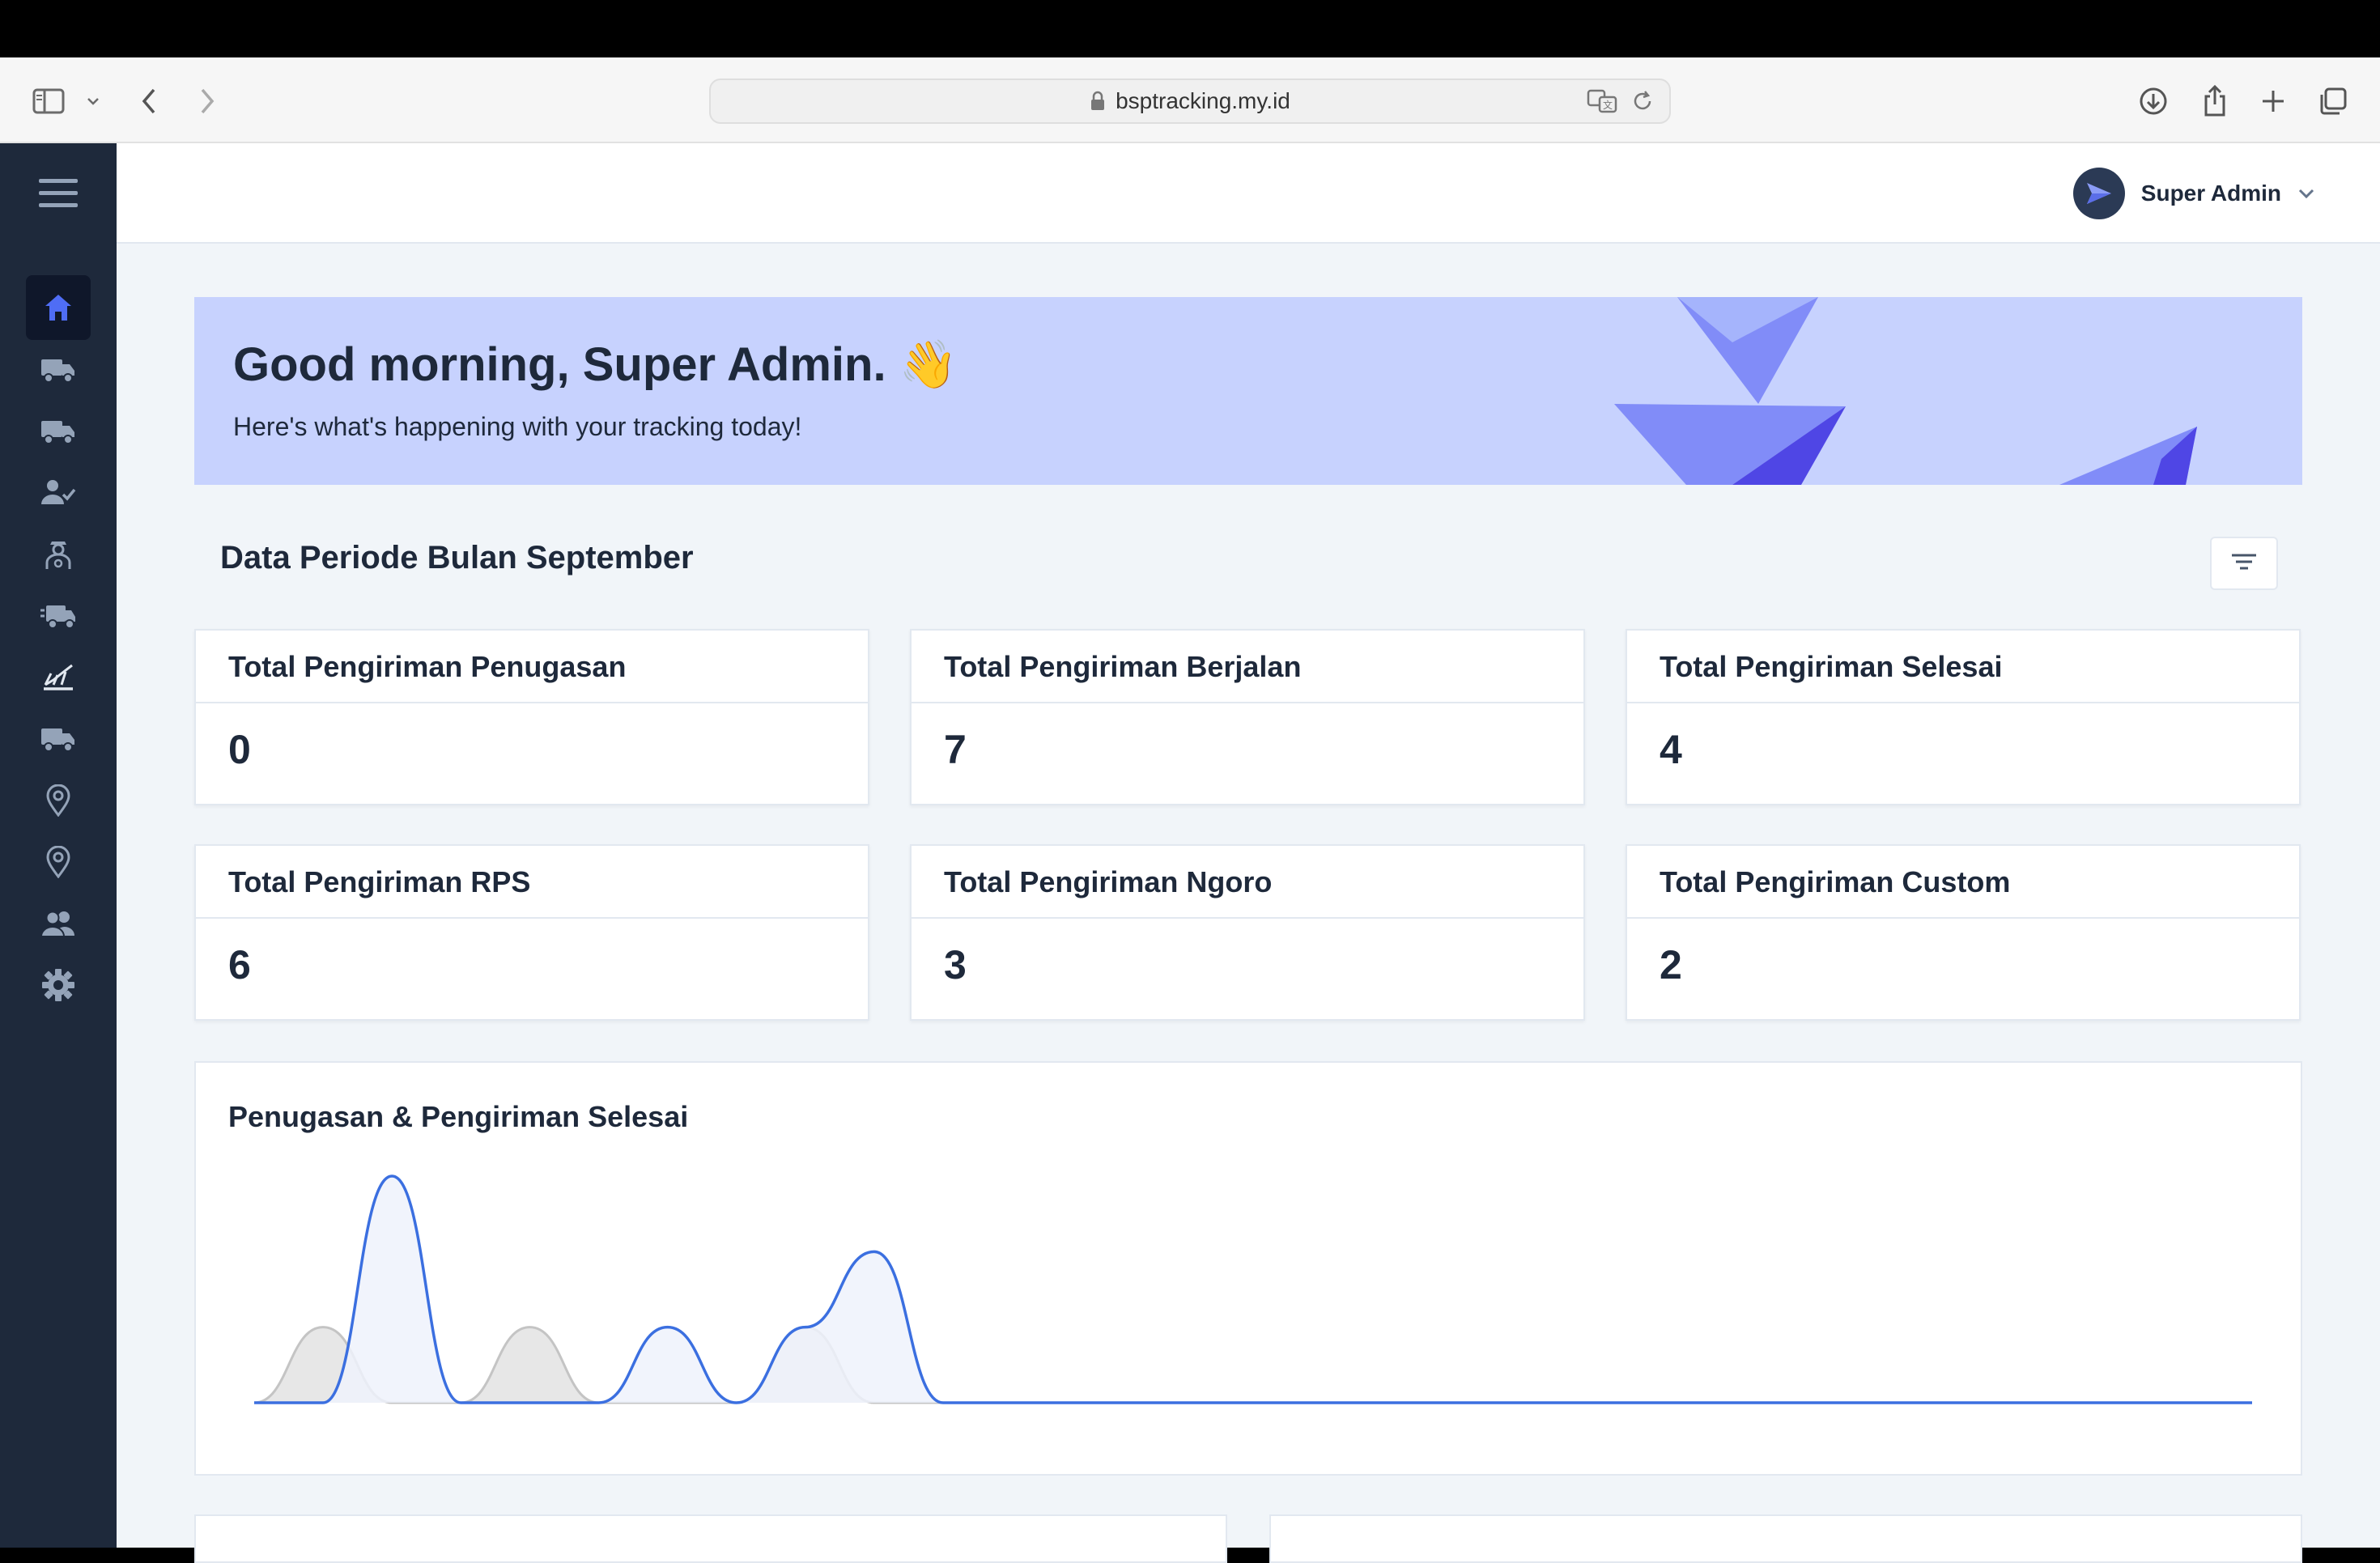 Image resolution: width=2380 pixels, height=1563 pixels. Describe the element at coordinates (531, 717) in the screenshot. I see `stat-card-penugasan: Total Pengiriman Penugasan 0` at that location.